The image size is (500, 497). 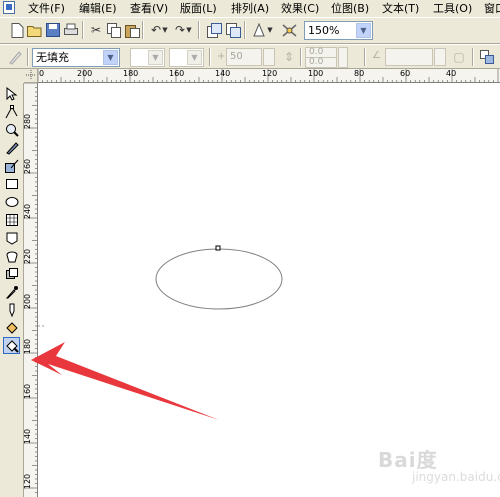 What do you see at coordinates (408, 460) in the screenshot?
I see `watermark-logo: Bai度` at bounding box center [408, 460].